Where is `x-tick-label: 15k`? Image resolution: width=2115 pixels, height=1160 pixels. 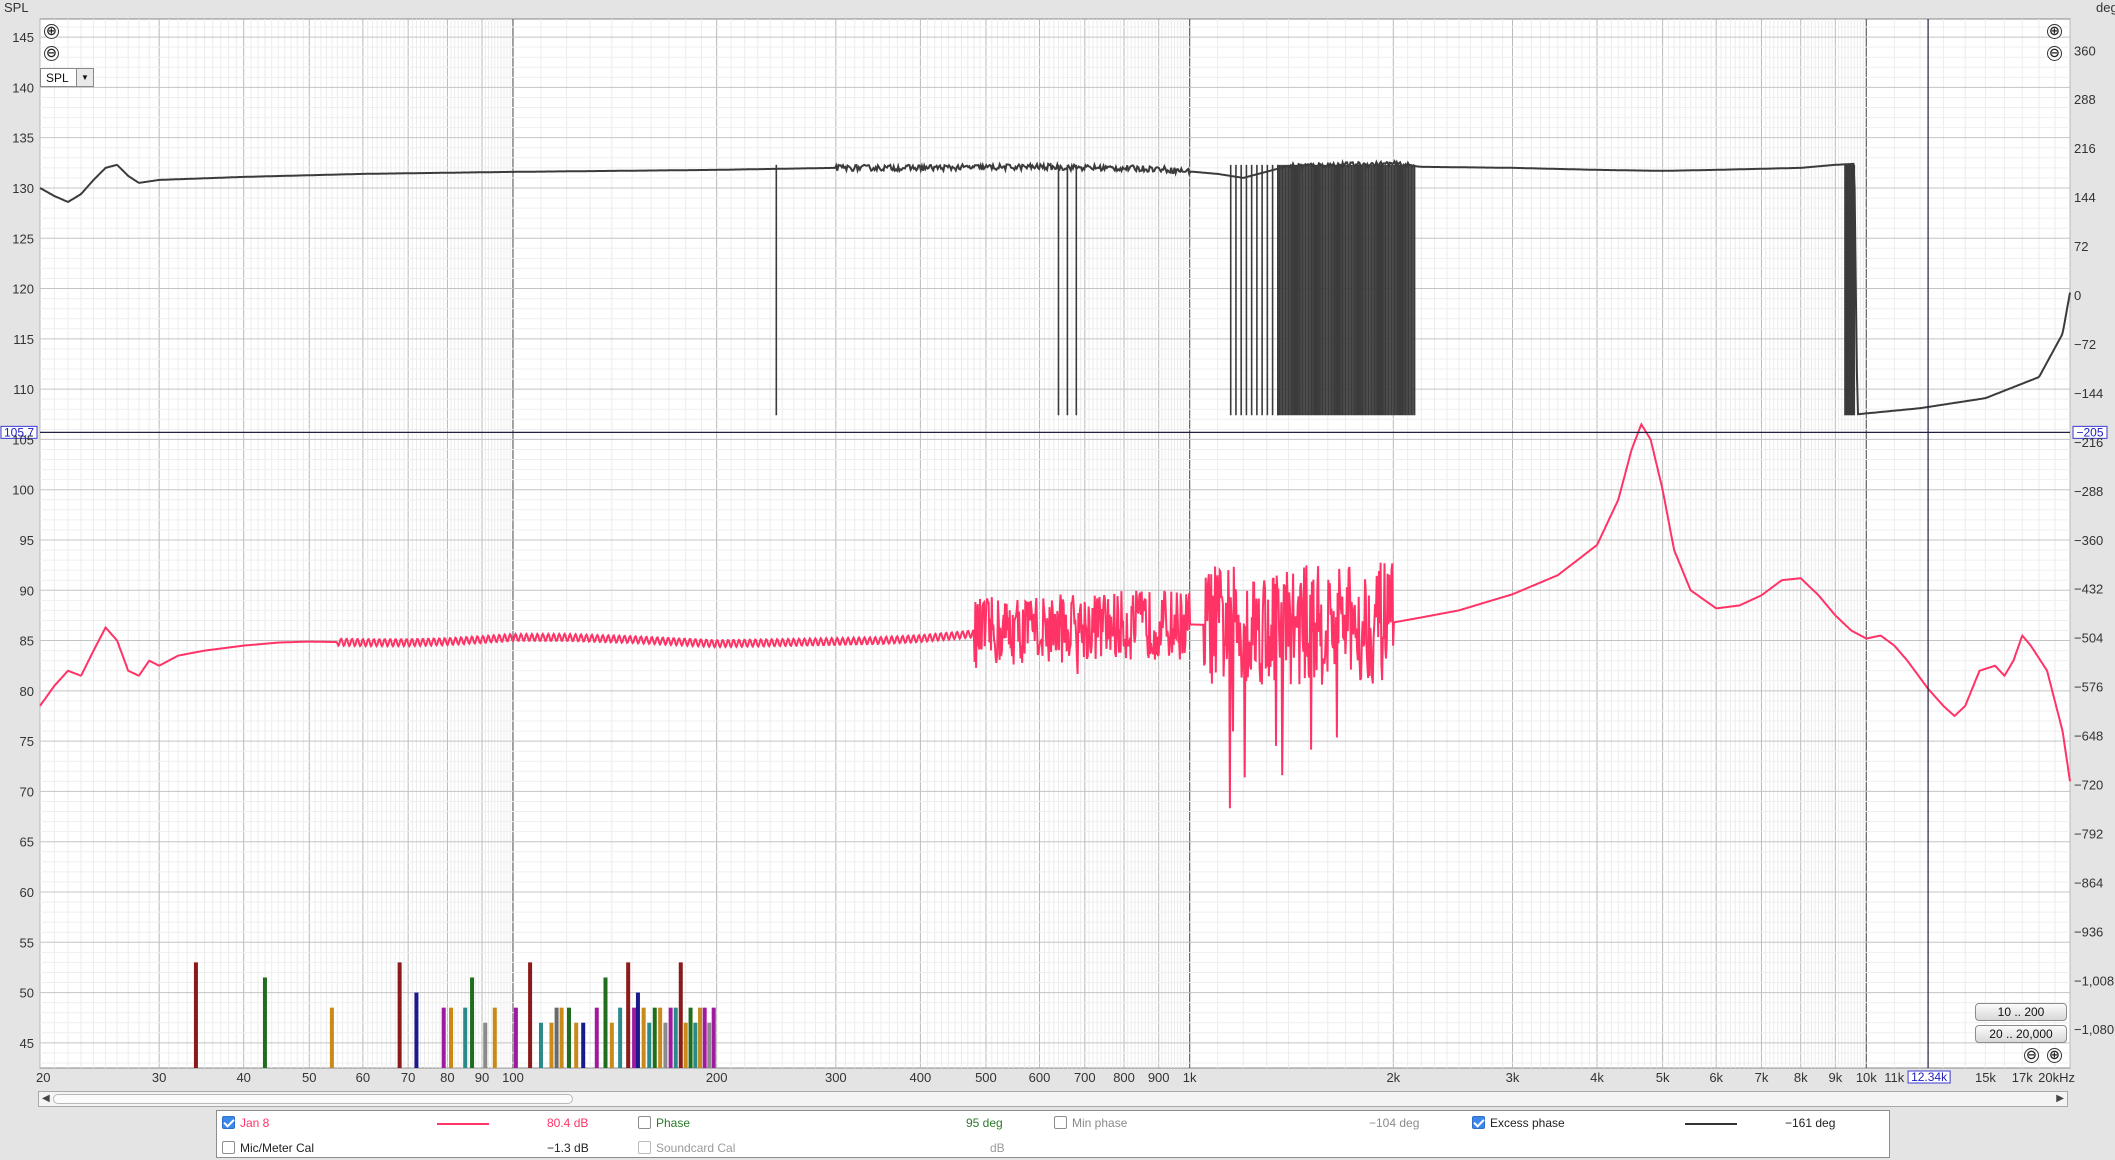
x-tick-label: 15k is located at coordinates (1985, 1077).